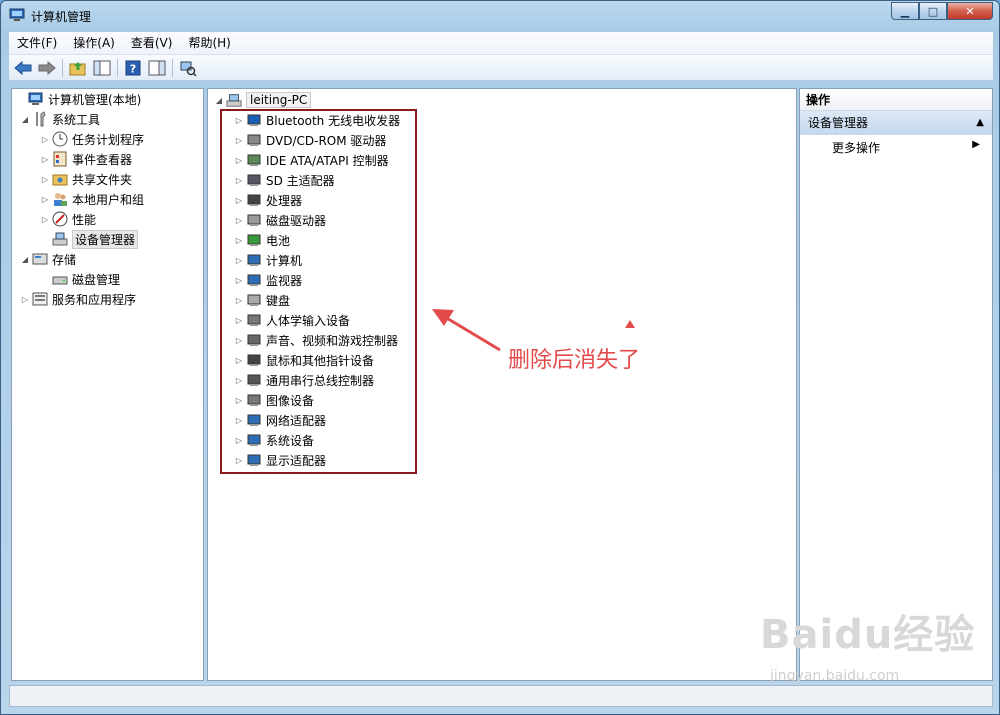 The width and height of the screenshot is (1000, 715). I want to click on help-icon: ?, so click(133, 67).